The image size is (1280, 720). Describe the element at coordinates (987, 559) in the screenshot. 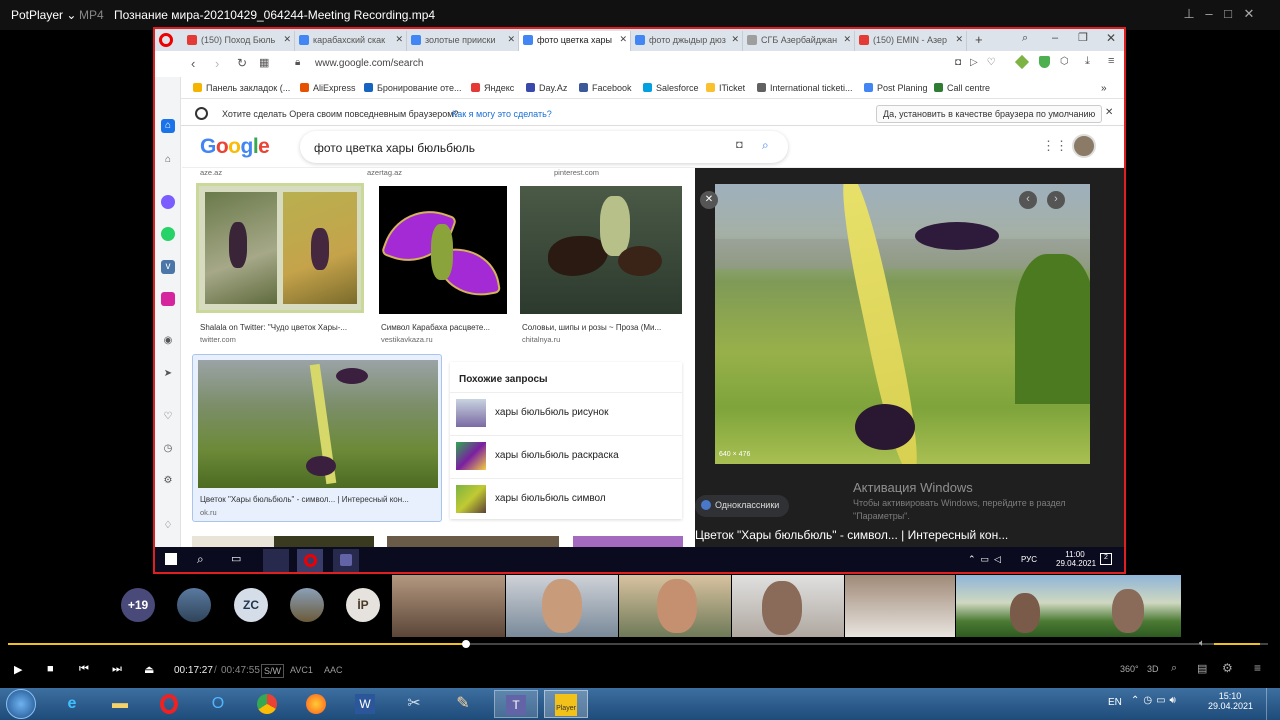

I see `tray-icons: ⌃▭◁` at that location.